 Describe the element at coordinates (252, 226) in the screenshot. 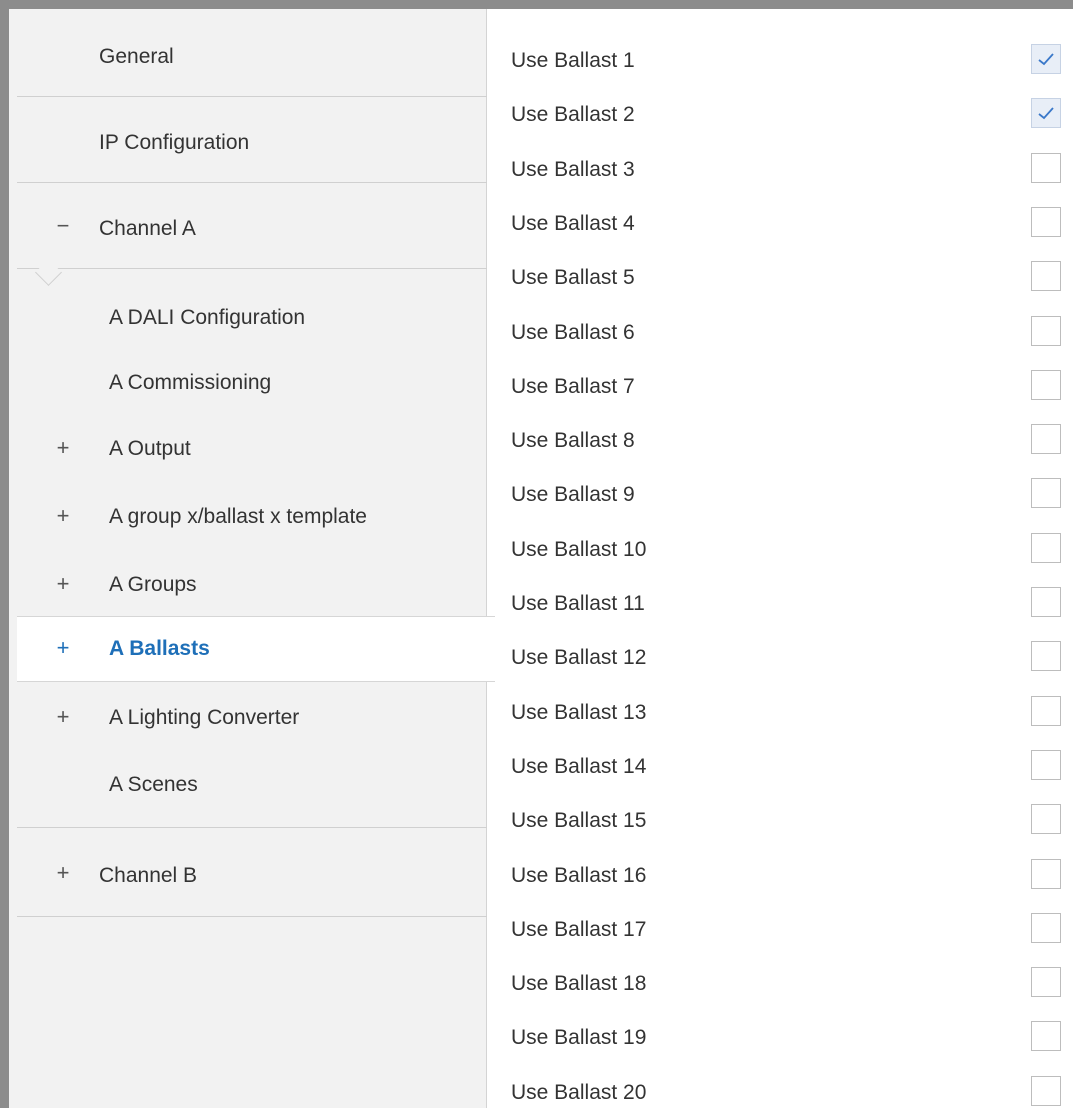

I see `sidebar-item-channel-a: − Channel A` at that location.